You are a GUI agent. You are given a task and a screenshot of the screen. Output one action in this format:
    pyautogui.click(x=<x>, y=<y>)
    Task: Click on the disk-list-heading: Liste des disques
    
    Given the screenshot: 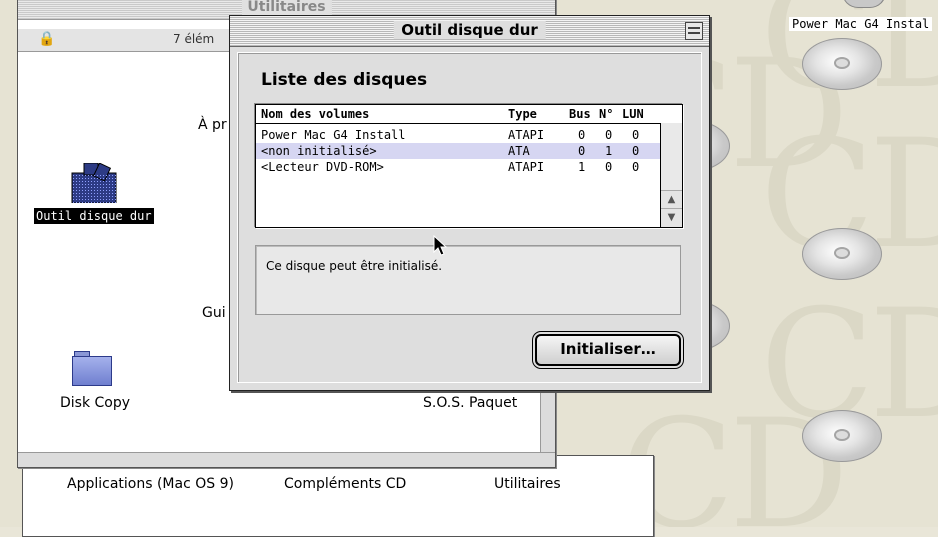 What is the action you would take?
    pyautogui.click(x=344, y=80)
    